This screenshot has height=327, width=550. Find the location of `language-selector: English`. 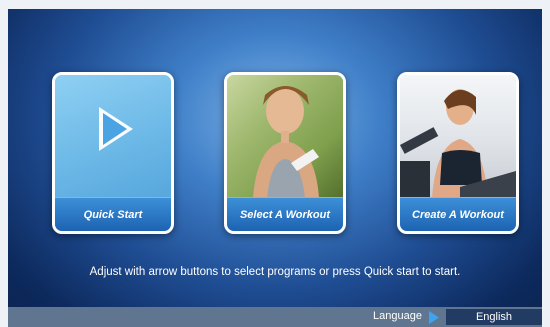

language-selector: English is located at coordinates (494, 317).